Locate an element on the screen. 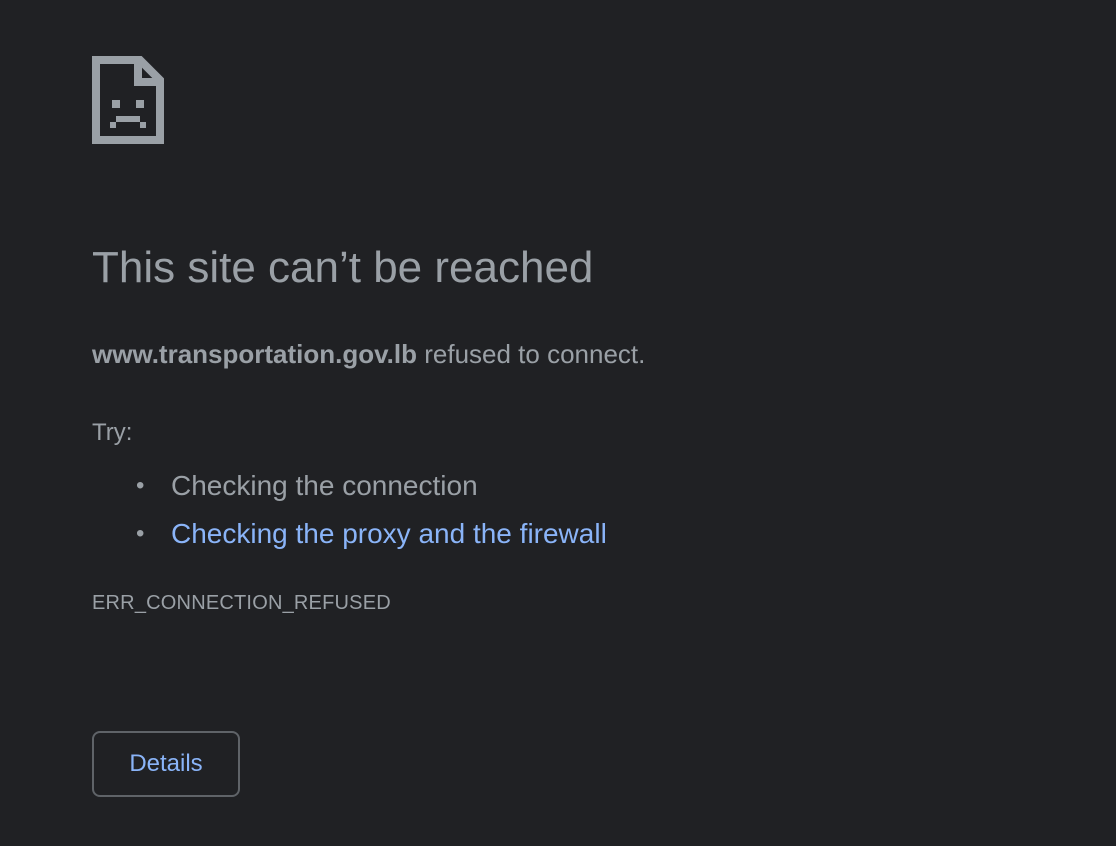 This screenshot has width=1116, height=846. suggestion-check-proxy-link: Checking the proxy and the firewall is located at coordinates (389, 533).